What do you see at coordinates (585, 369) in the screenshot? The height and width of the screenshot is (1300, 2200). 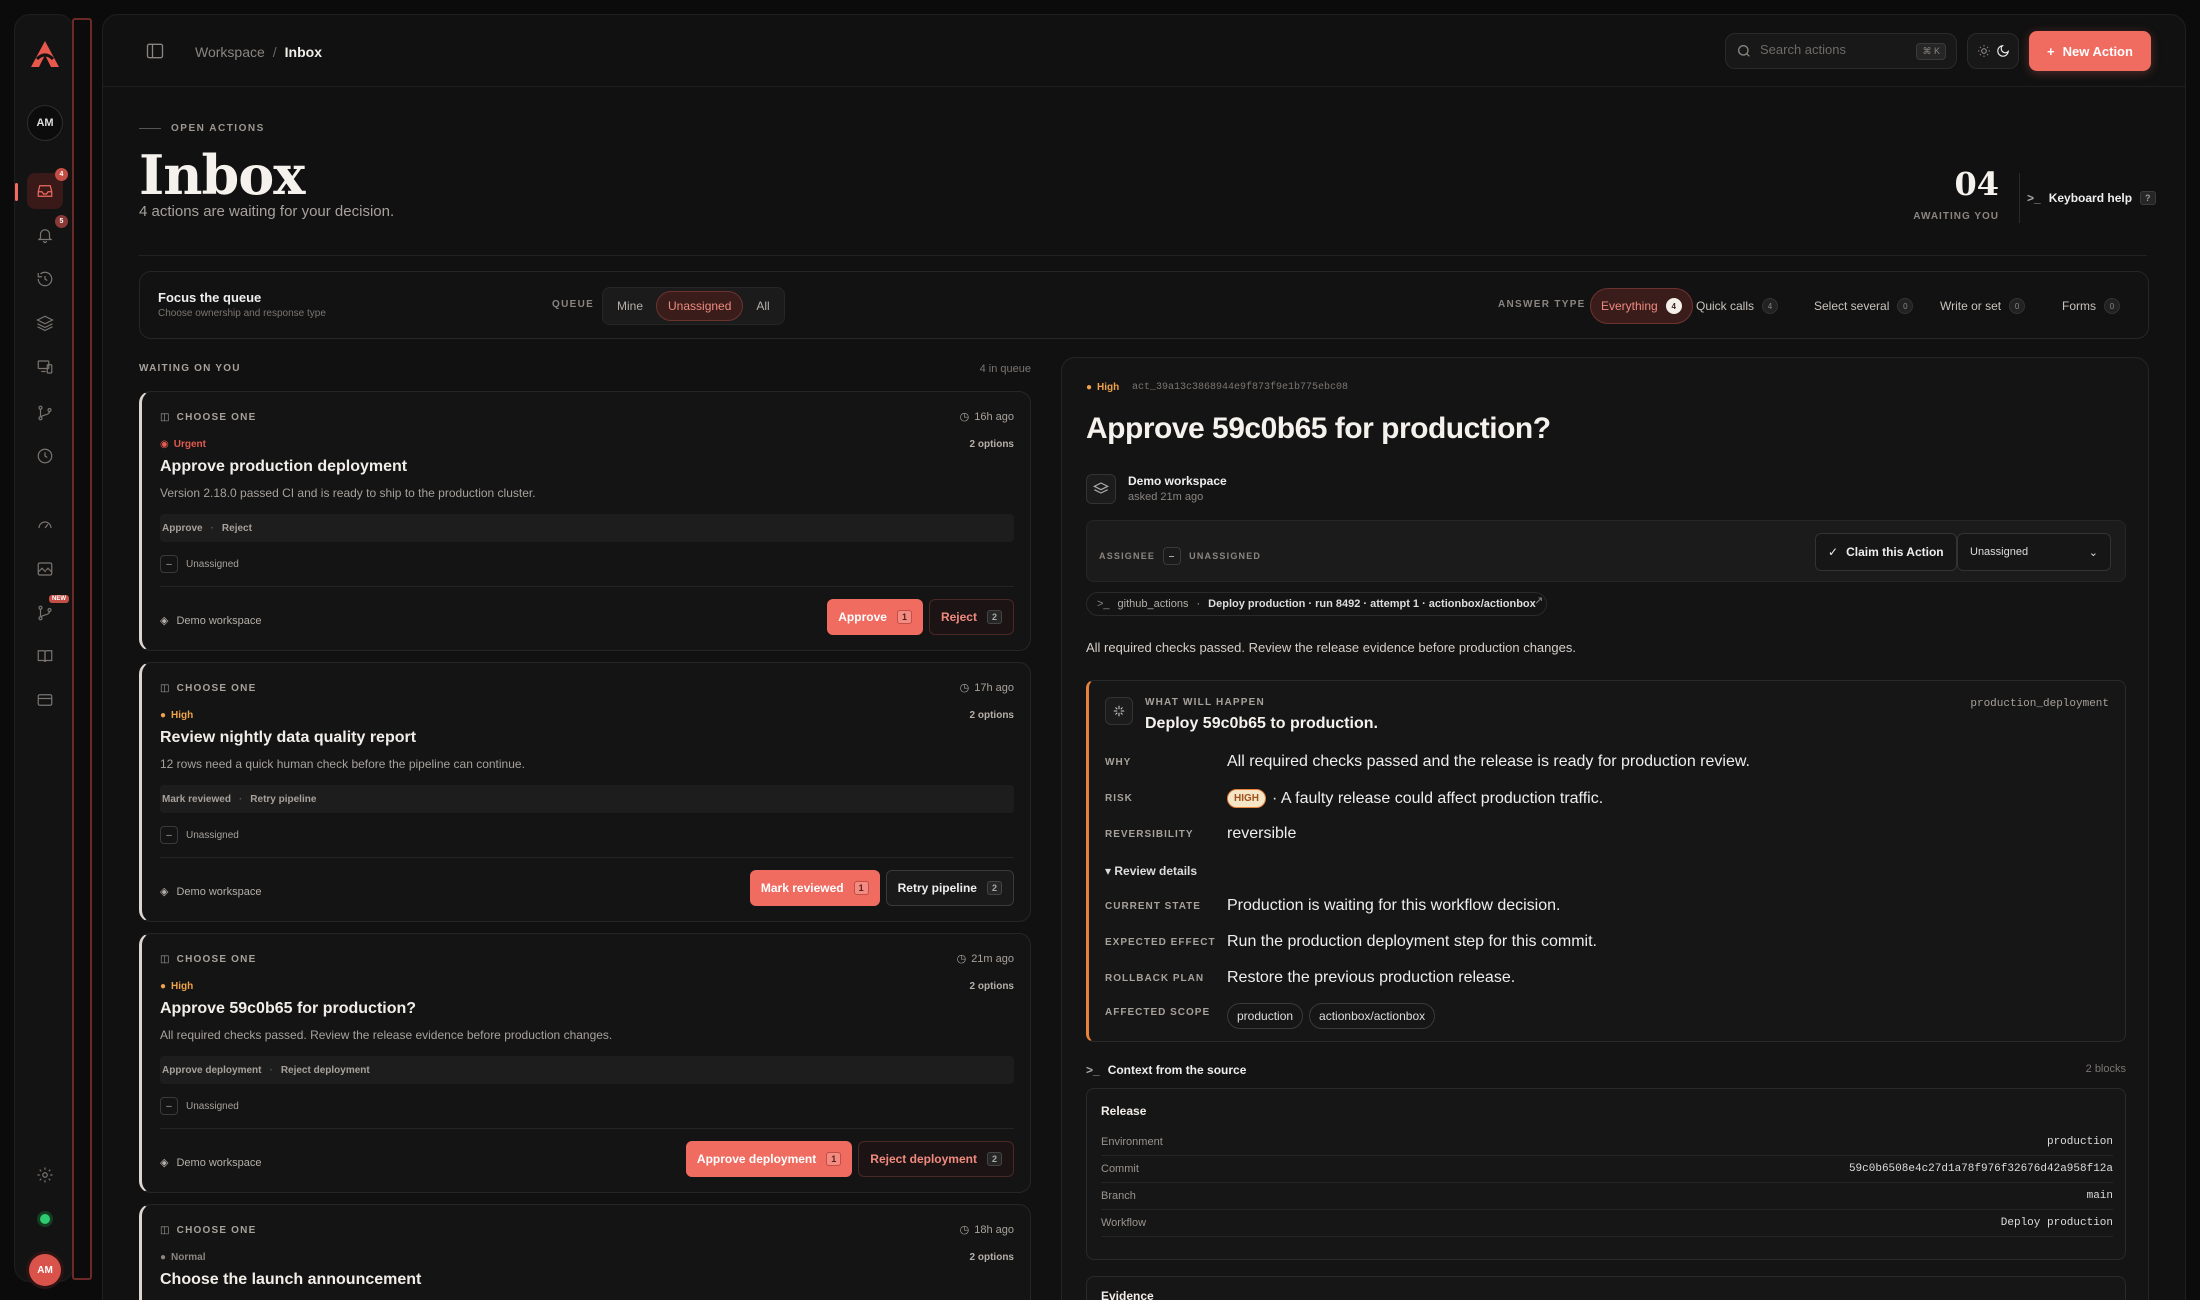 I see `queue-heading: WAITING ON YOU 4 in queue` at bounding box center [585, 369].